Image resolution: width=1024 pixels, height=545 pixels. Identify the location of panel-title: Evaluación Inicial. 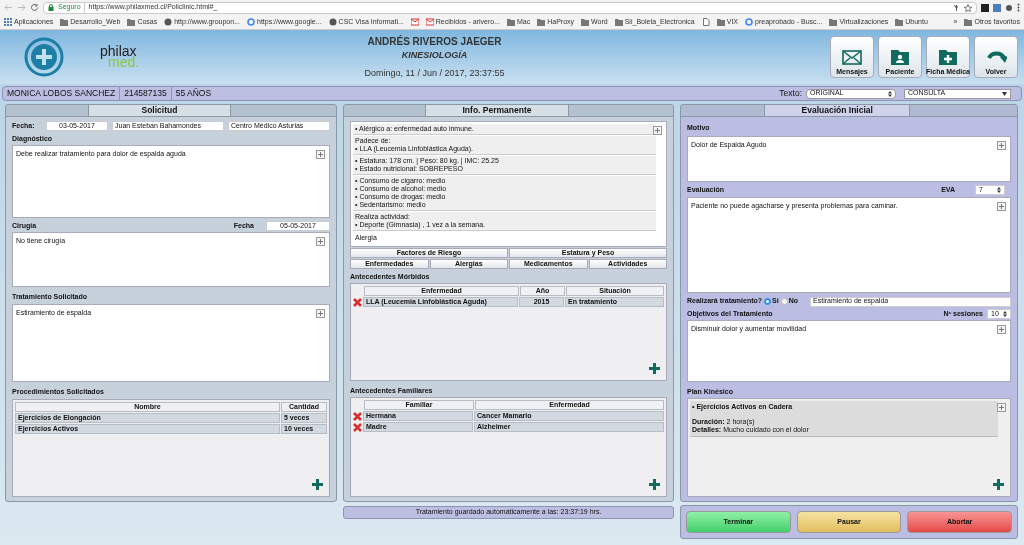
(837, 111).